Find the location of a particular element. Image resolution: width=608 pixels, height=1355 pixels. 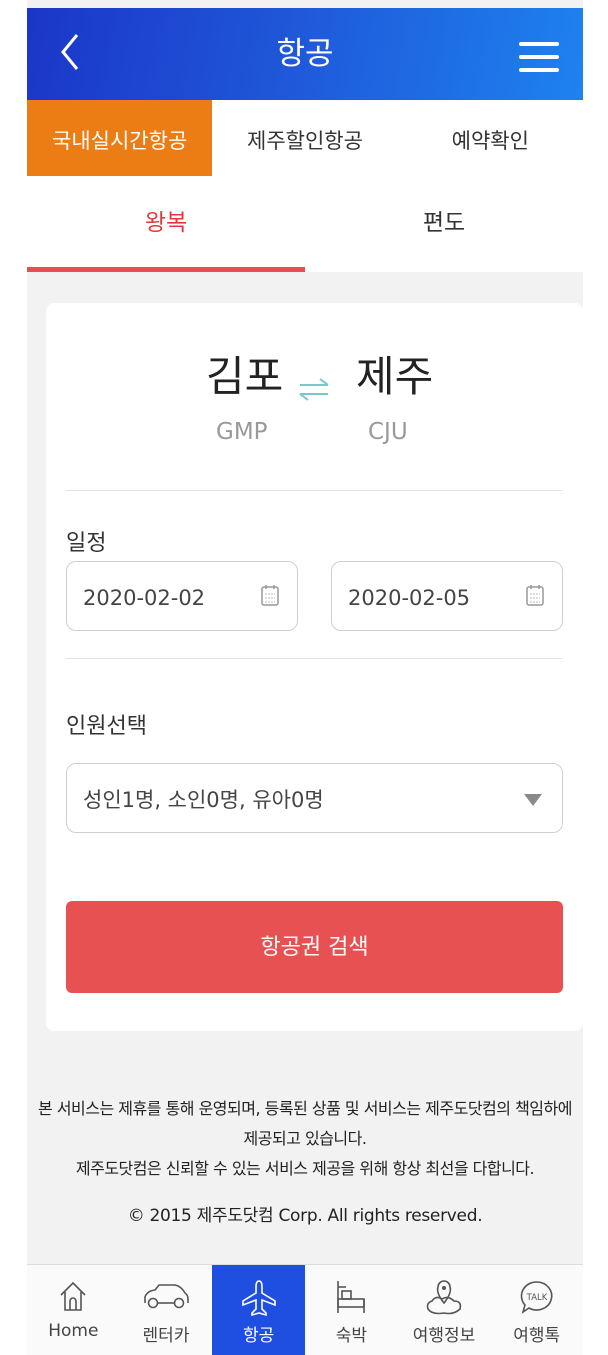

bed-icon is located at coordinates (351, 1297).